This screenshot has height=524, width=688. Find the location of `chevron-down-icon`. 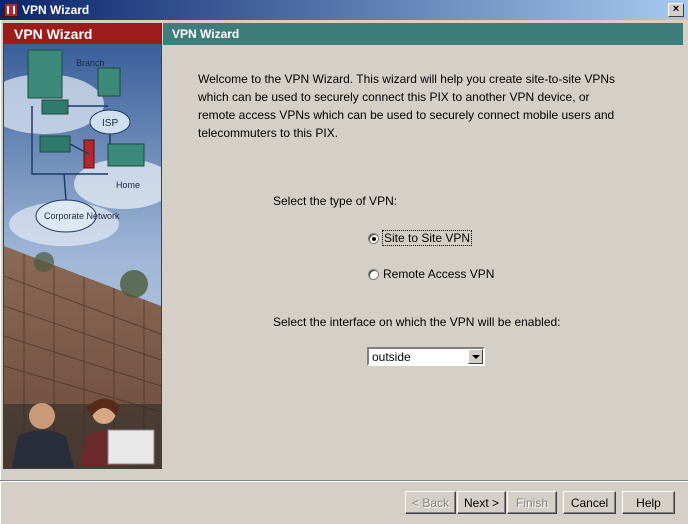

chevron-down-icon is located at coordinates (475, 356).